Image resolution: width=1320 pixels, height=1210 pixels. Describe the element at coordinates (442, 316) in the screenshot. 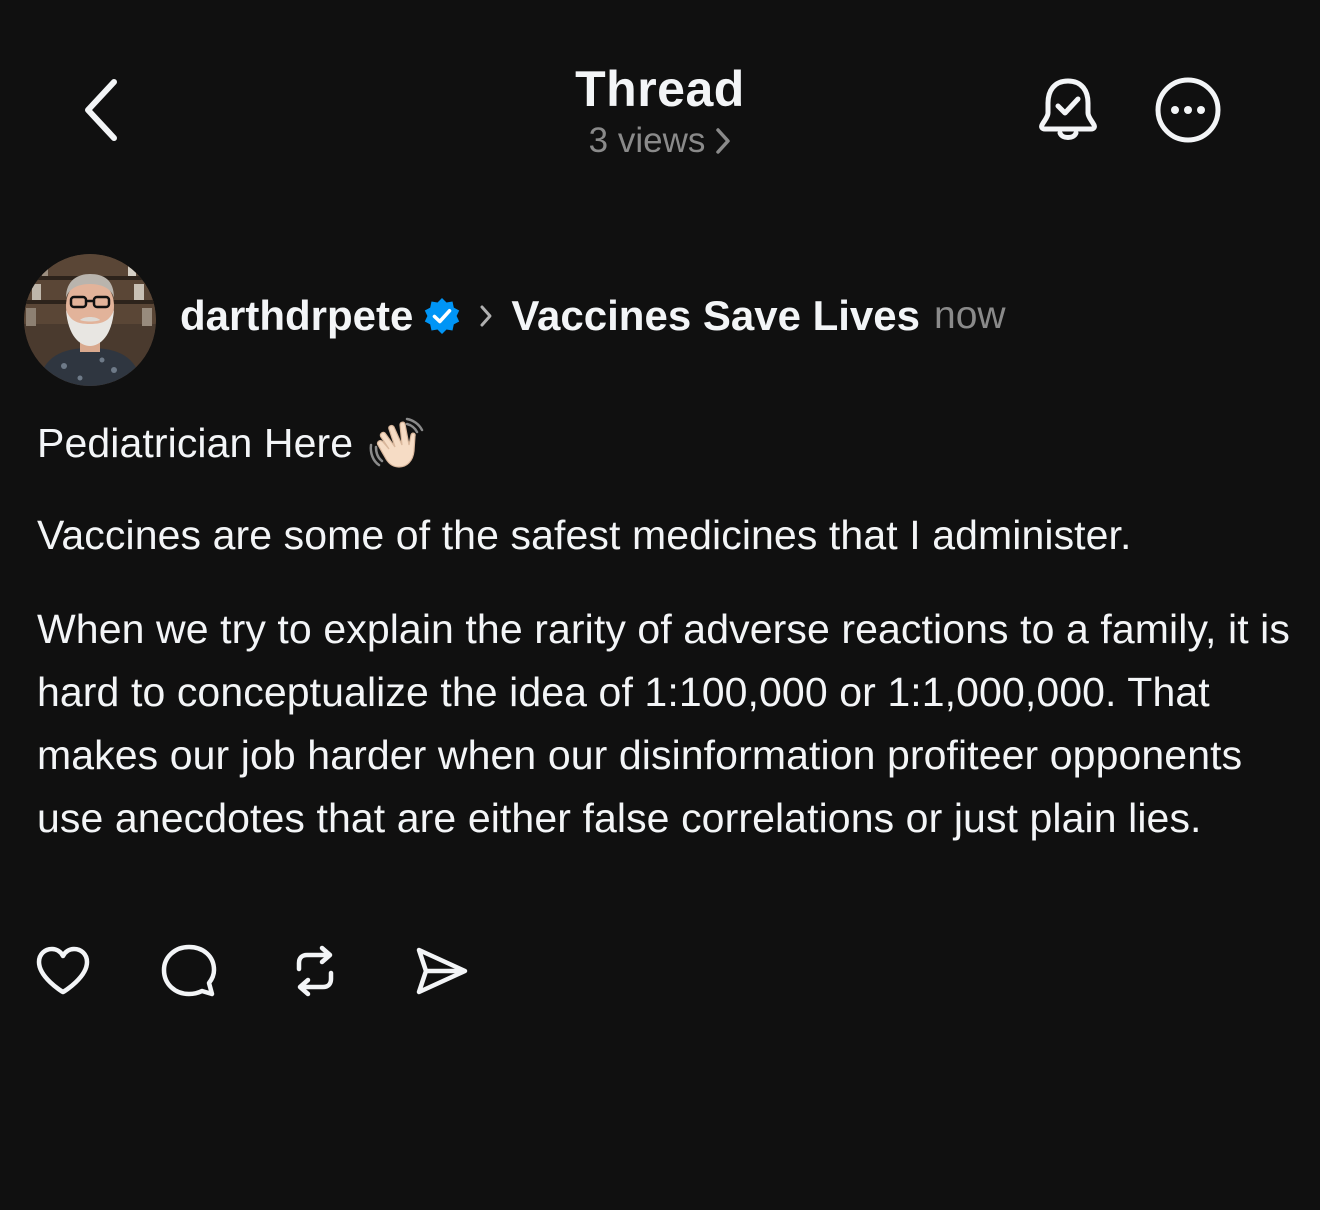

I see `verified-badge-icon` at that location.